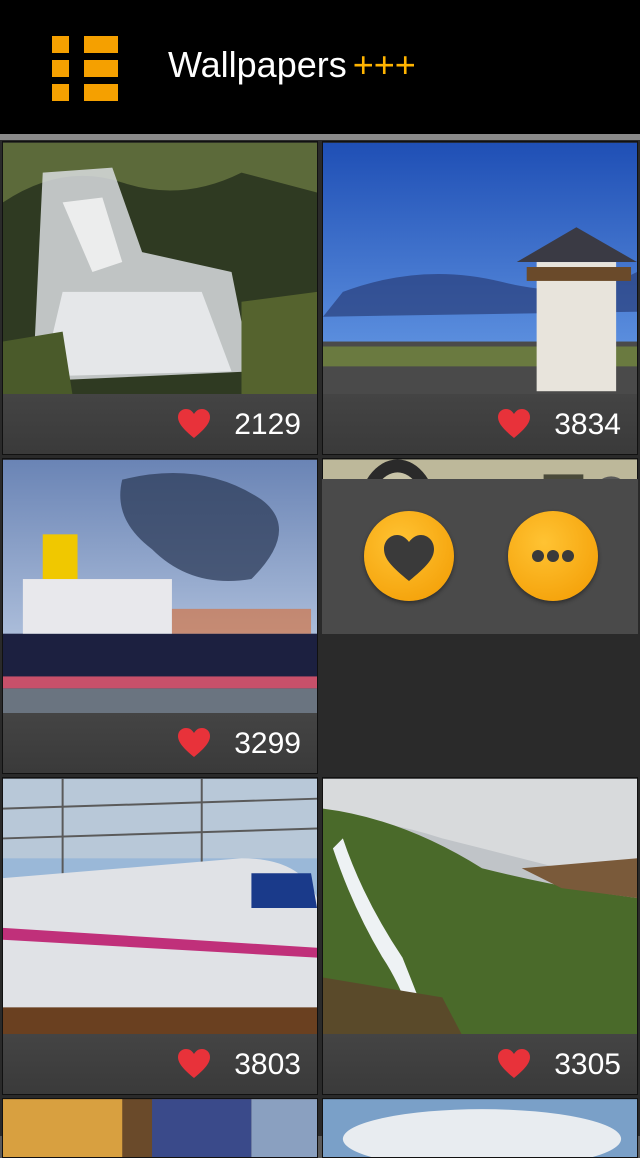 The width and height of the screenshot is (640, 1158). Describe the element at coordinates (85, 69) in the screenshot. I see `menu-button` at that location.